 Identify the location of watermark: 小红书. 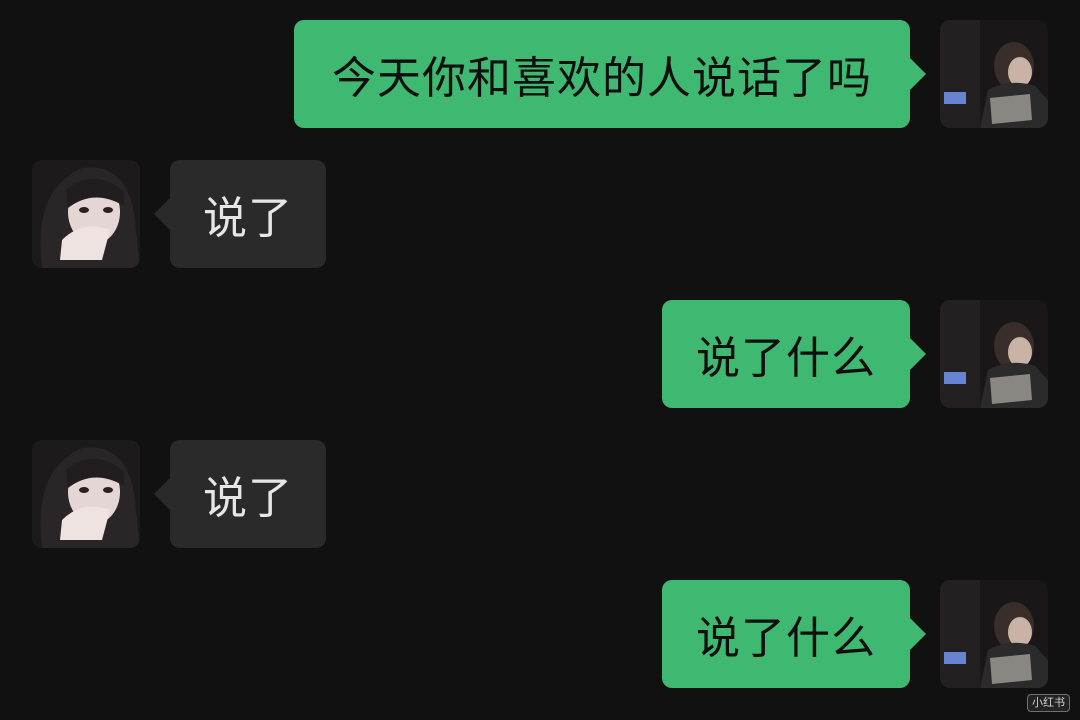
(1048, 703).